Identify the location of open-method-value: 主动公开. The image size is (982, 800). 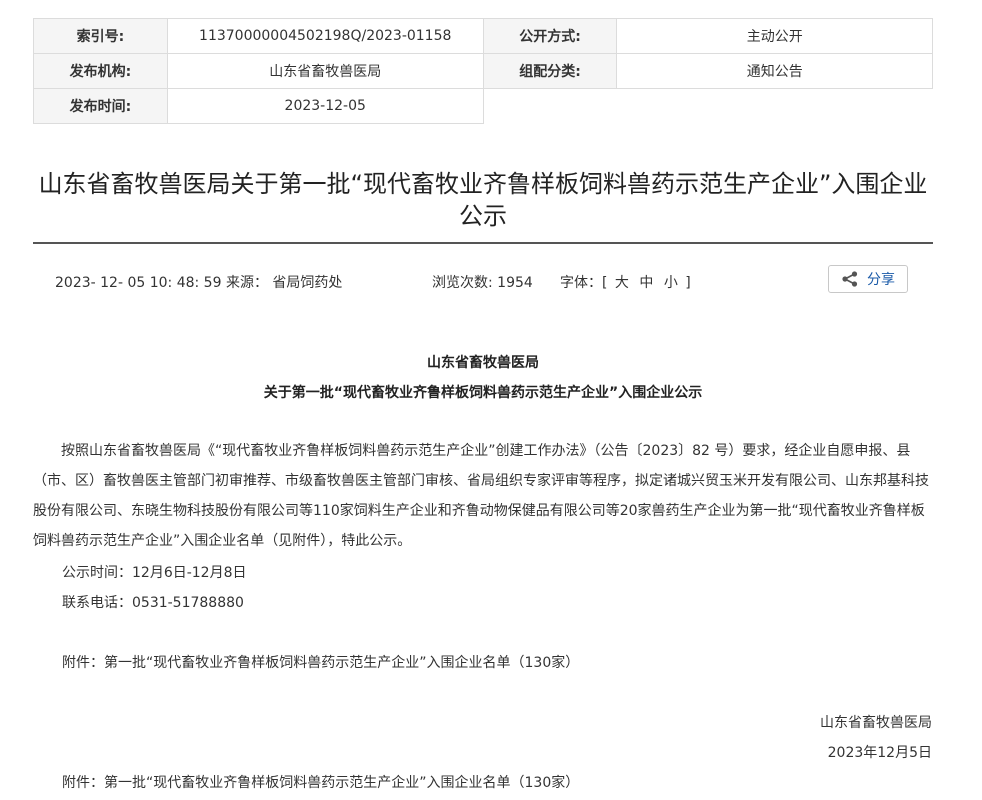
(774, 36).